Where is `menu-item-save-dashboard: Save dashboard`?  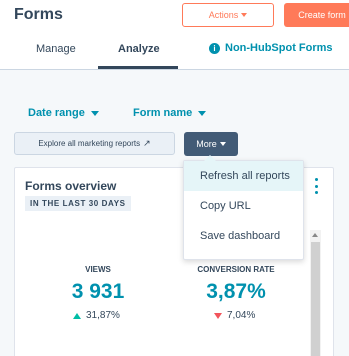
menu-item-save-dashboard: Save dashboard is located at coordinates (243, 236).